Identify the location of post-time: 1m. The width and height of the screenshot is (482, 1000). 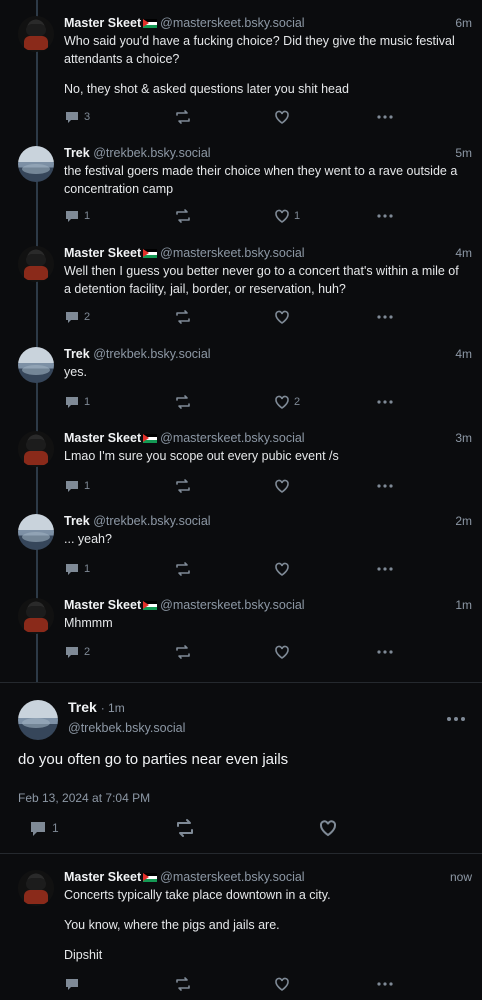
(463, 605).